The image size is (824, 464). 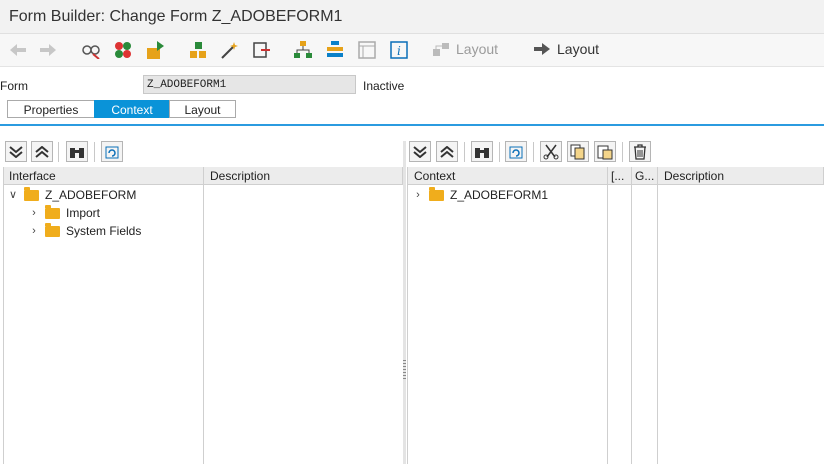 What do you see at coordinates (578, 49) in the screenshot?
I see `layout-label: Layout` at bounding box center [578, 49].